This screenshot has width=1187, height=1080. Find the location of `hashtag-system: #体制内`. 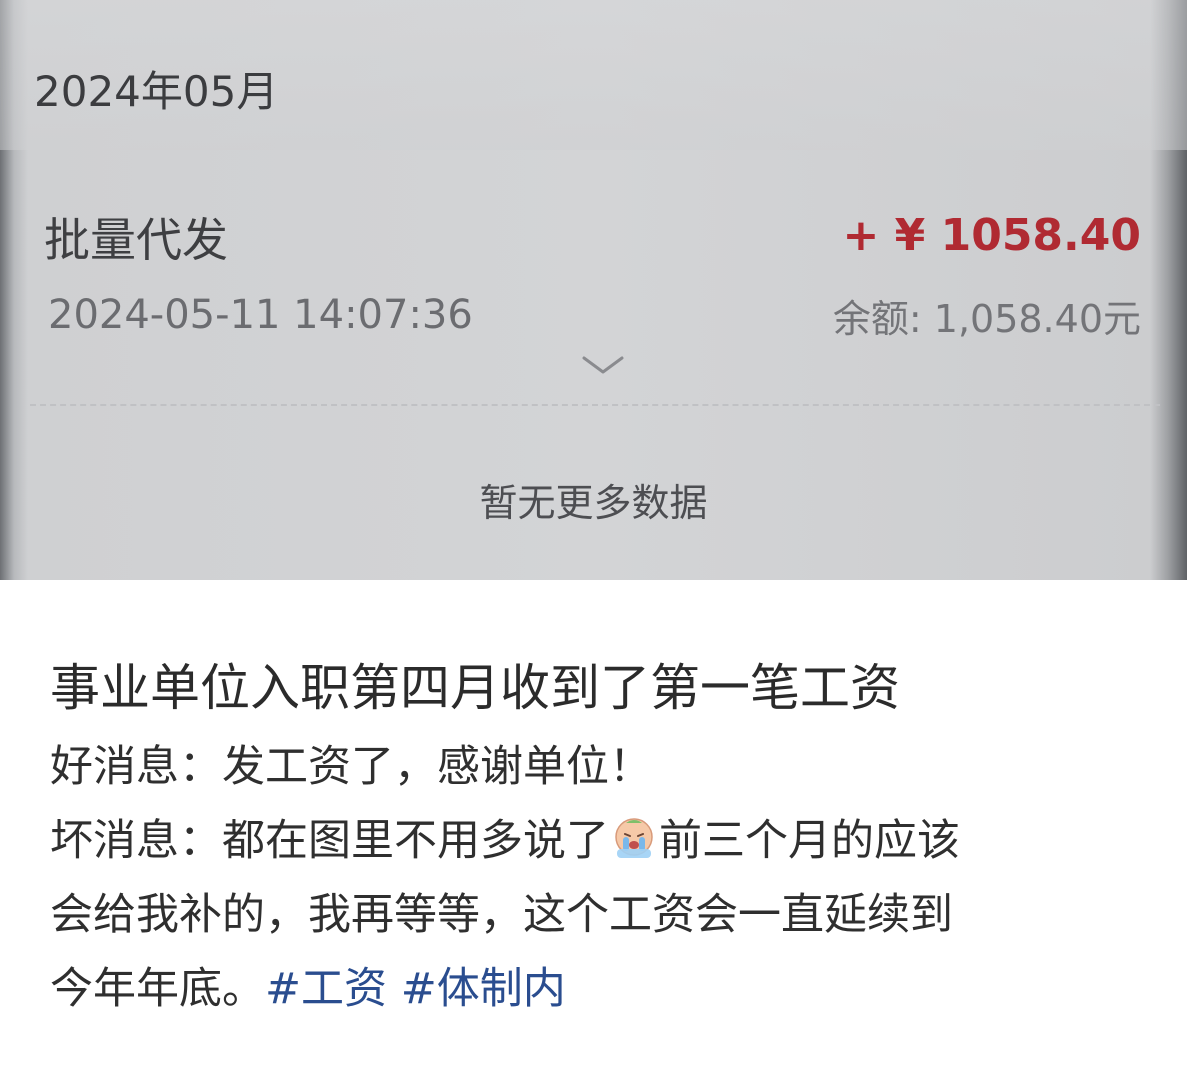

hashtag-system: #体制内 is located at coordinates (483, 989).